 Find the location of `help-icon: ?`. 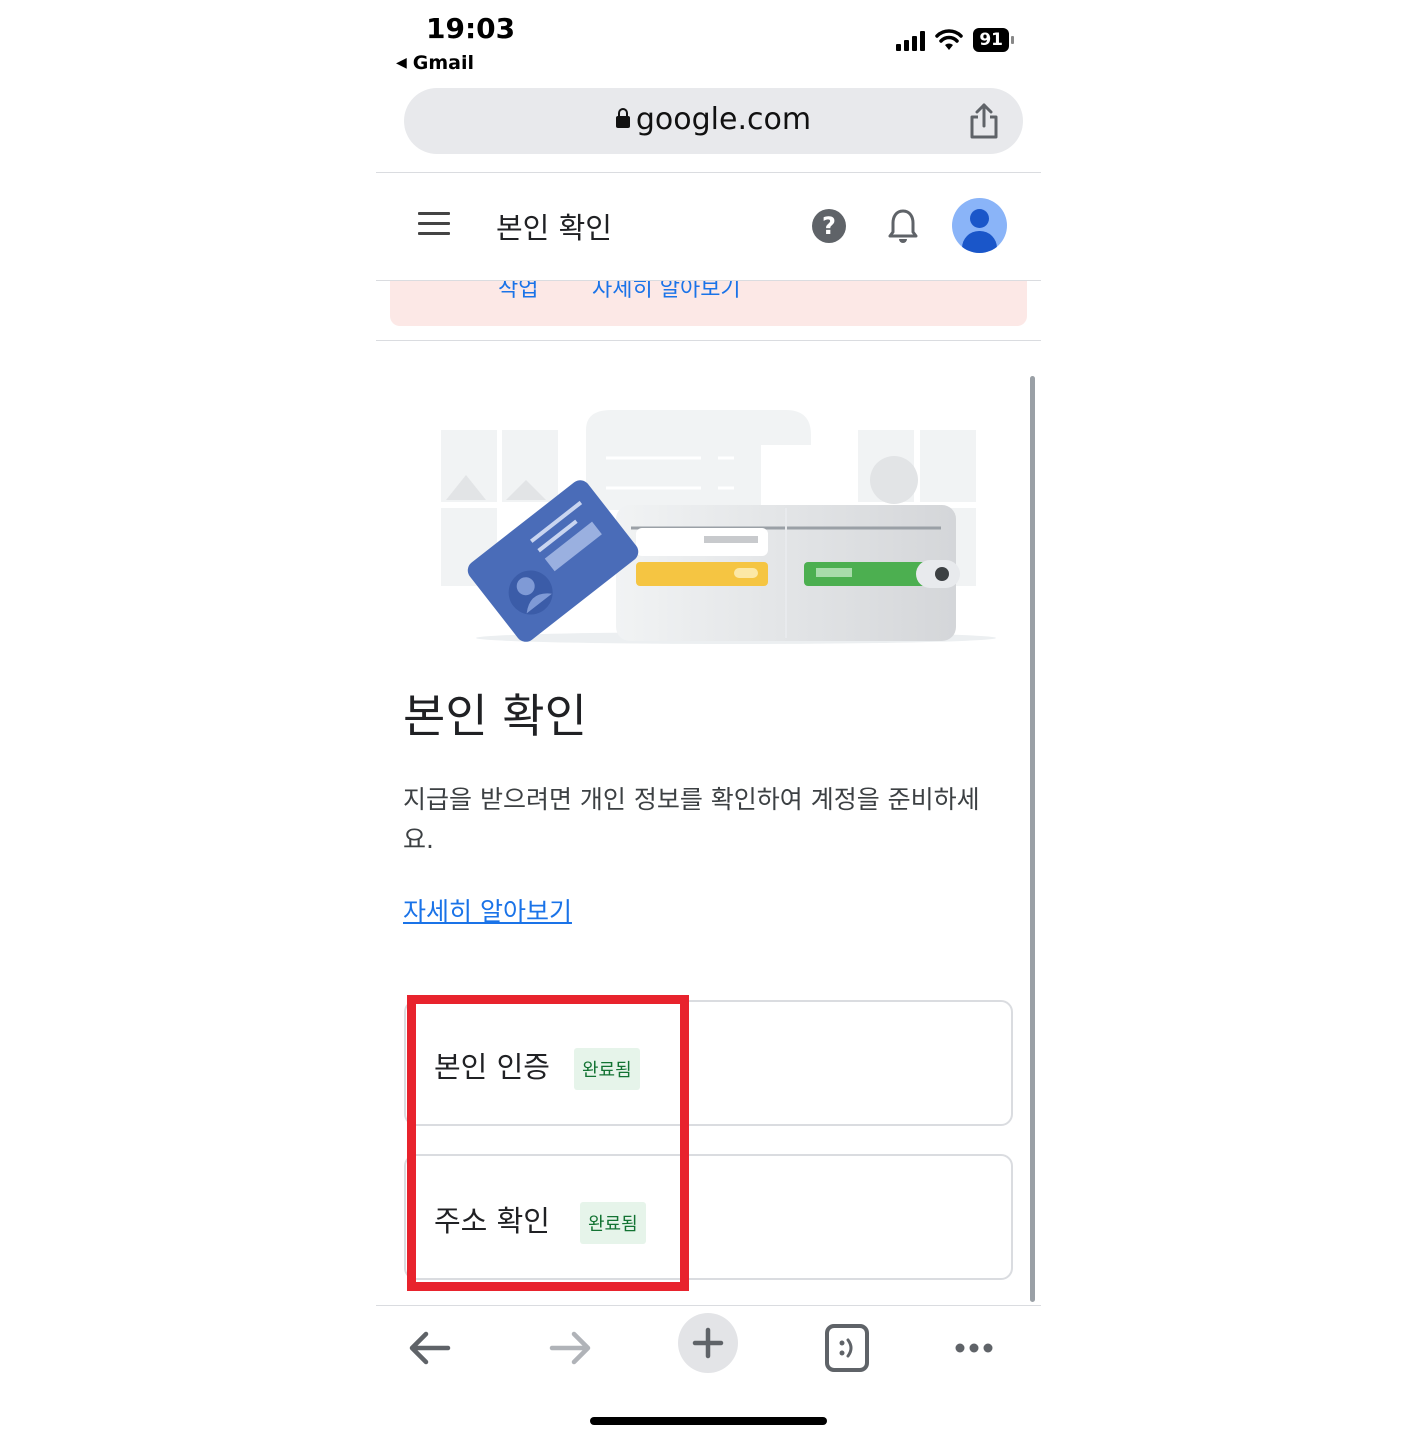

help-icon: ? is located at coordinates (829, 226).